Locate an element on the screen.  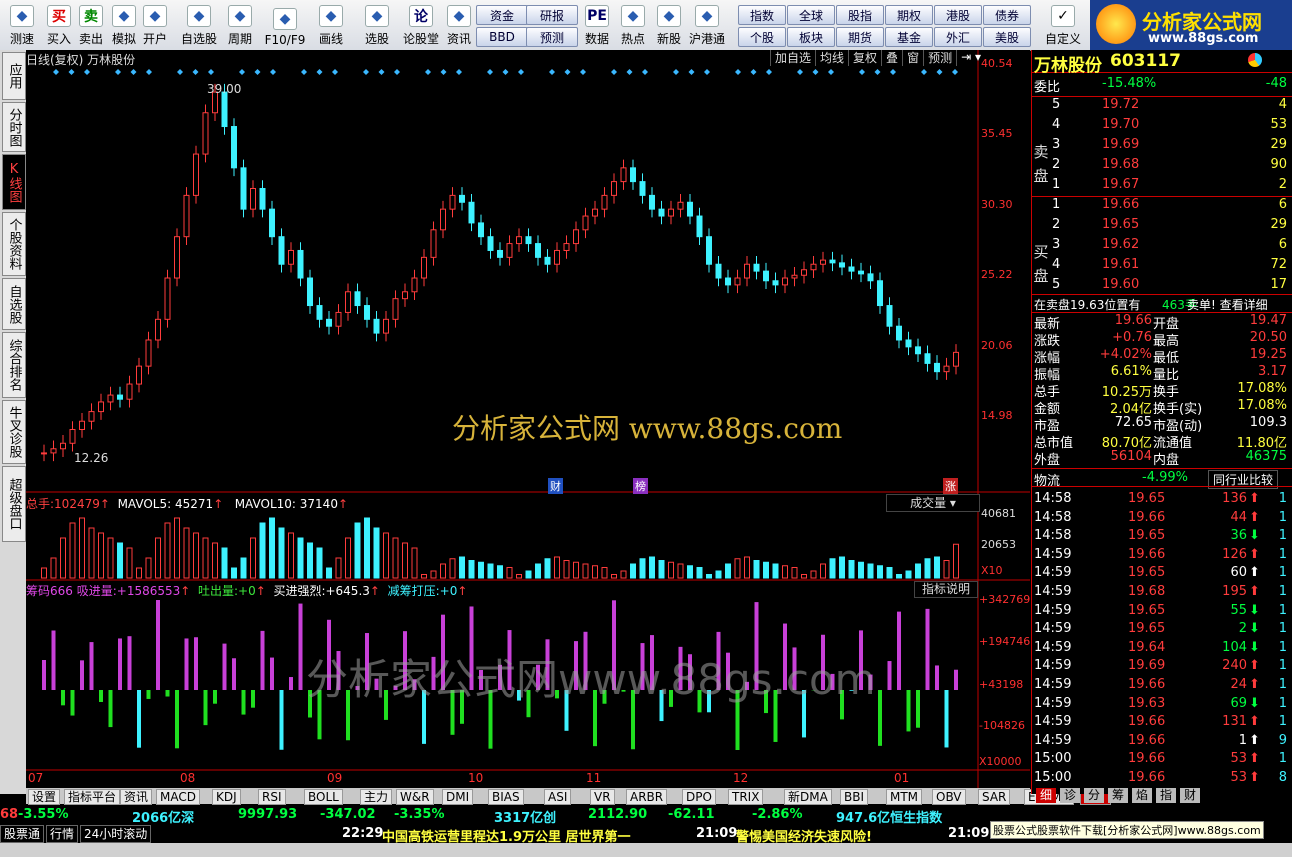
left-tab-4: 自选股 is located at coordinates (14, 304).